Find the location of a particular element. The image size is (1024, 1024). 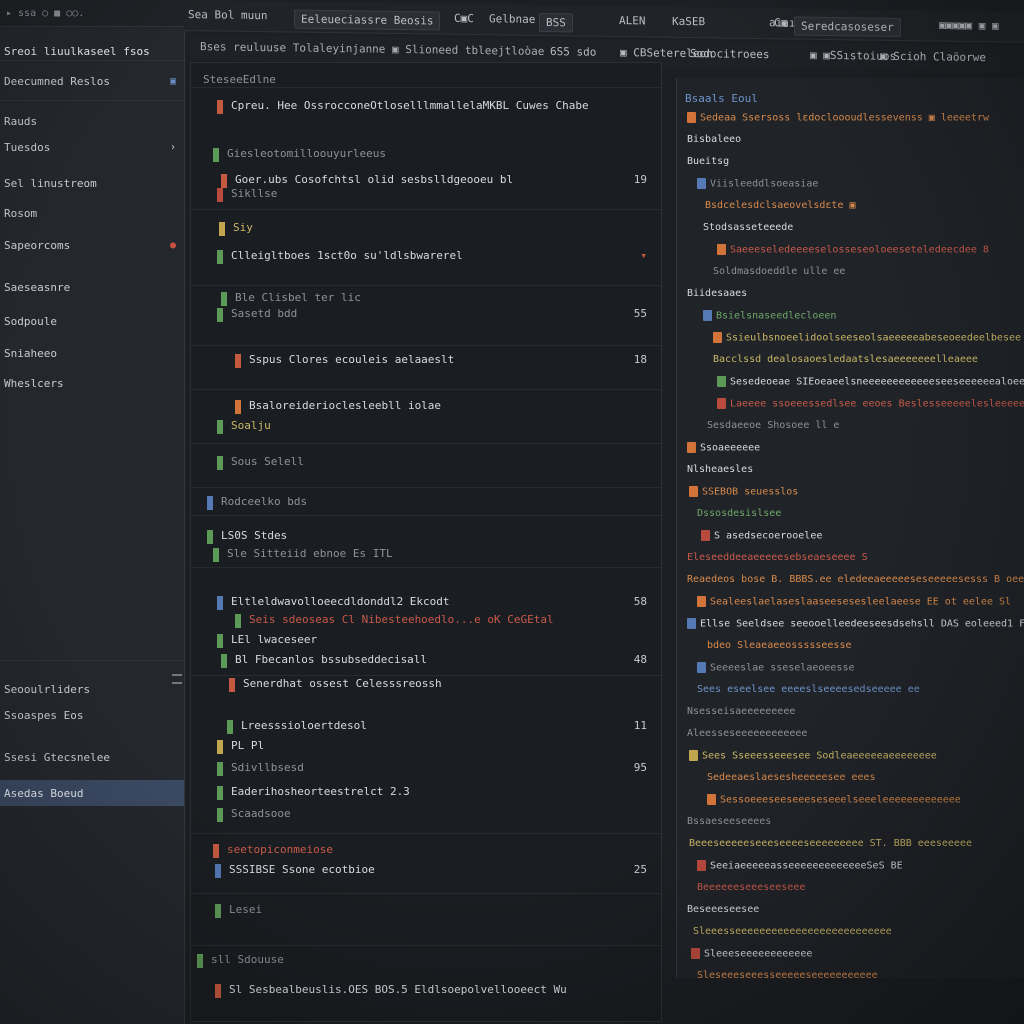

list-item-text: Ble Clisbel ter lic is located at coordinates (298, 297).